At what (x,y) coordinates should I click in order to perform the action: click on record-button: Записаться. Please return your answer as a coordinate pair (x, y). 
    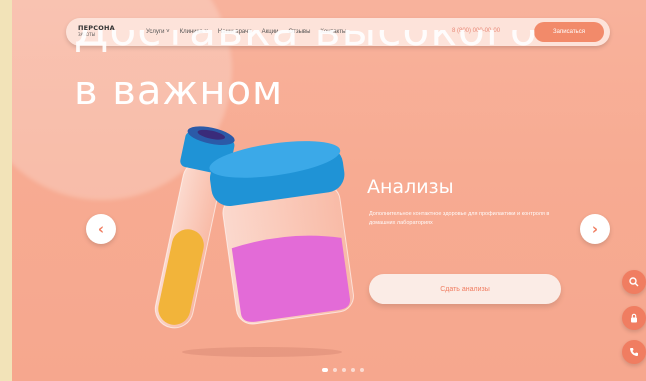
    Looking at the image, I should click on (569, 32).